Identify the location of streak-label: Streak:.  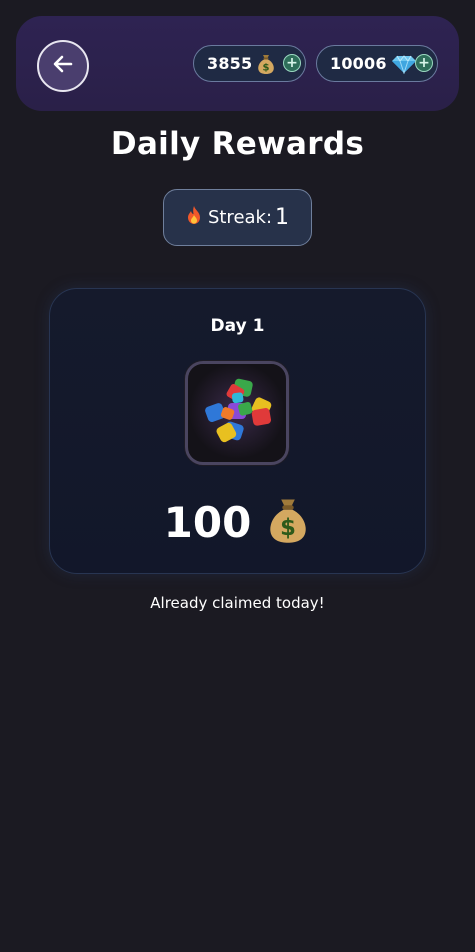
(240, 217).